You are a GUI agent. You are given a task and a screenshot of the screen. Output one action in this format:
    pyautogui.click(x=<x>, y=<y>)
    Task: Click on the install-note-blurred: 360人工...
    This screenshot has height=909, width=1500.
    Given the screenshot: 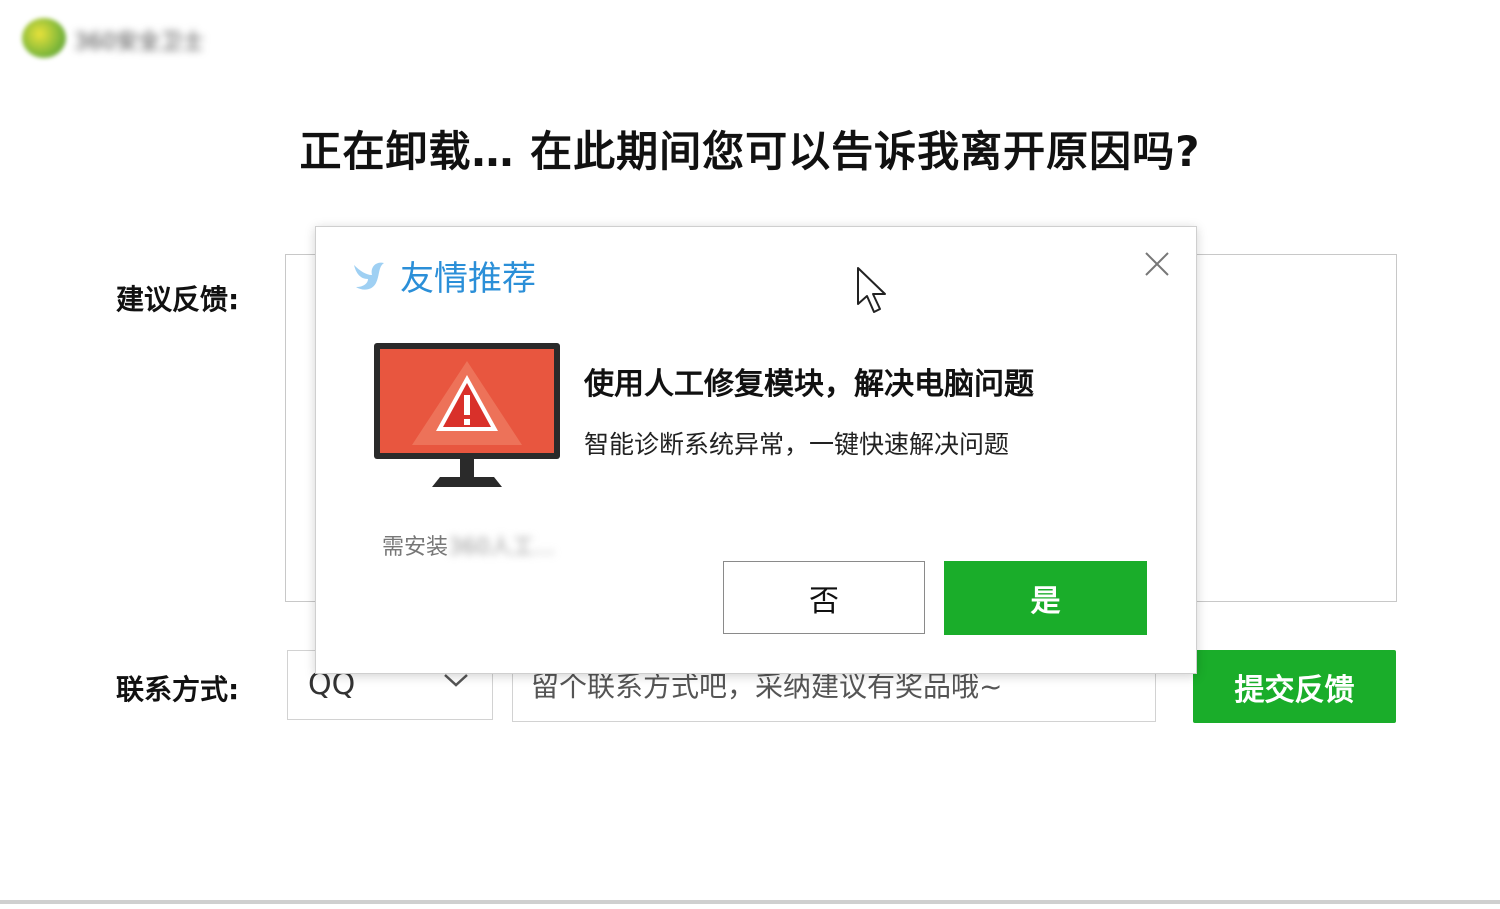 What is the action you would take?
    pyautogui.click(x=501, y=547)
    